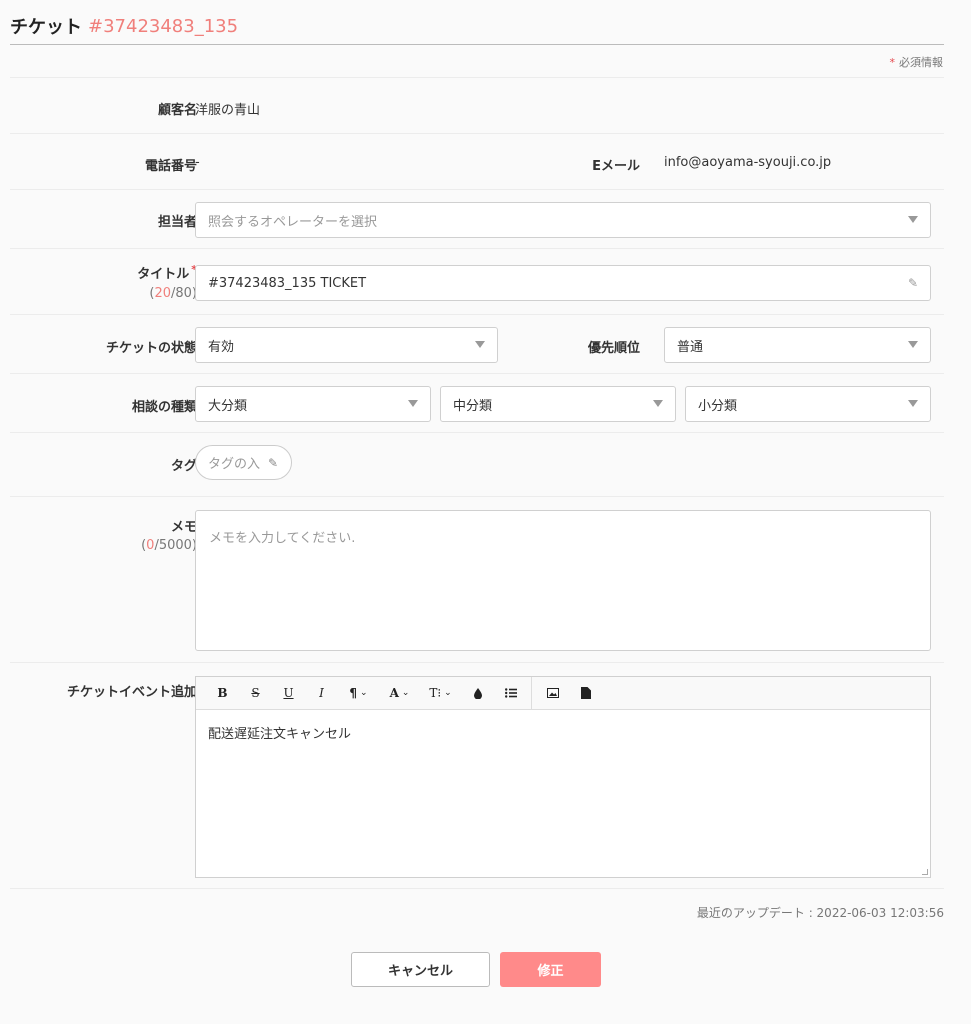  Describe the element at coordinates (293, 222) in the screenshot. I see `assignee-placeholder: 照会するオペレーターを選択` at that location.